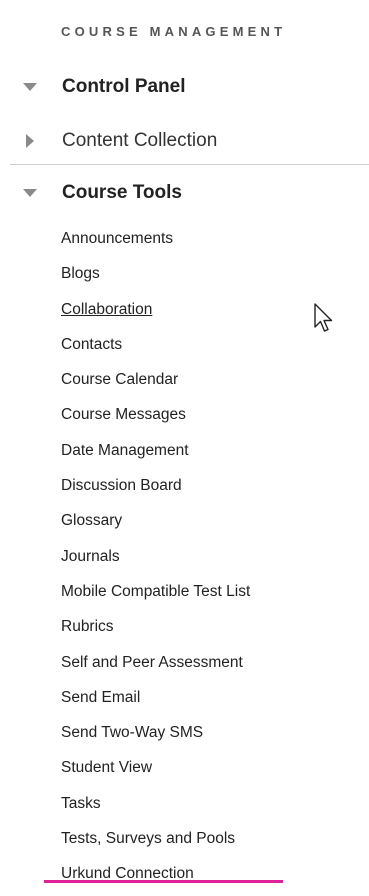 Image resolution: width=369 pixels, height=896 pixels. I want to click on triangle-right-icon, so click(30, 141).